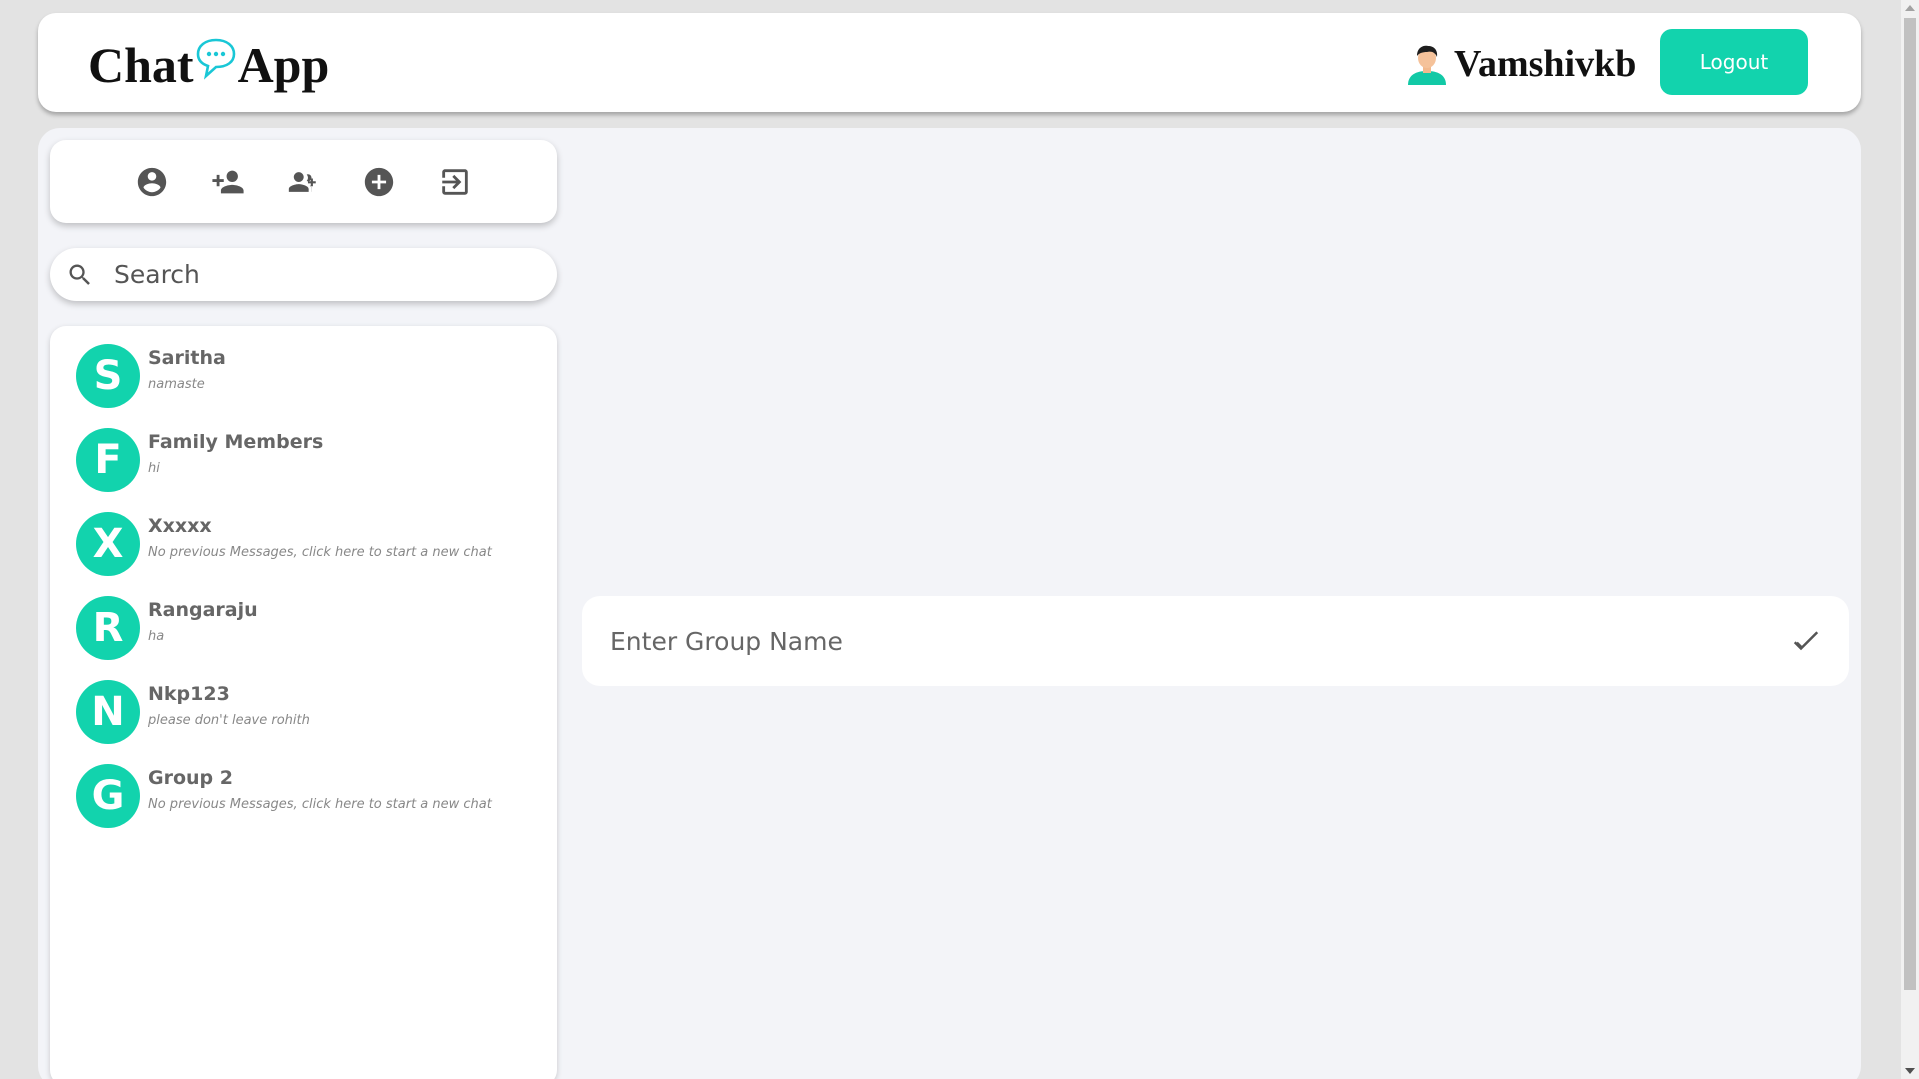 This screenshot has width=1919, height=1079. I want to click on chat-list-item: N Nkp123 please don't leave rohith, so click(303, 722).